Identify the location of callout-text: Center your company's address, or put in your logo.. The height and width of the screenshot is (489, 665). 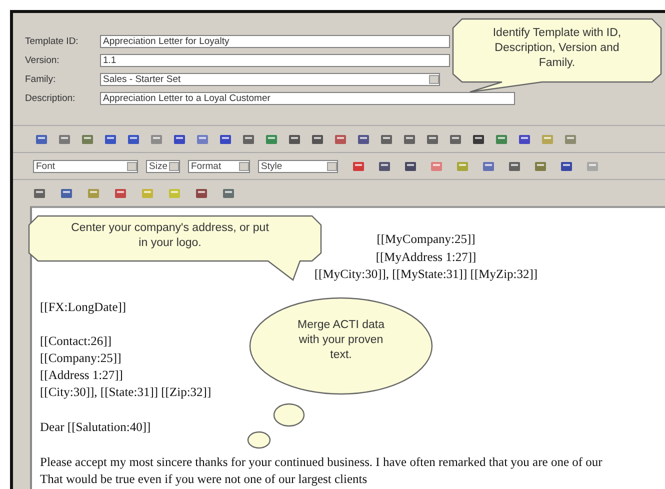
(170, 236).